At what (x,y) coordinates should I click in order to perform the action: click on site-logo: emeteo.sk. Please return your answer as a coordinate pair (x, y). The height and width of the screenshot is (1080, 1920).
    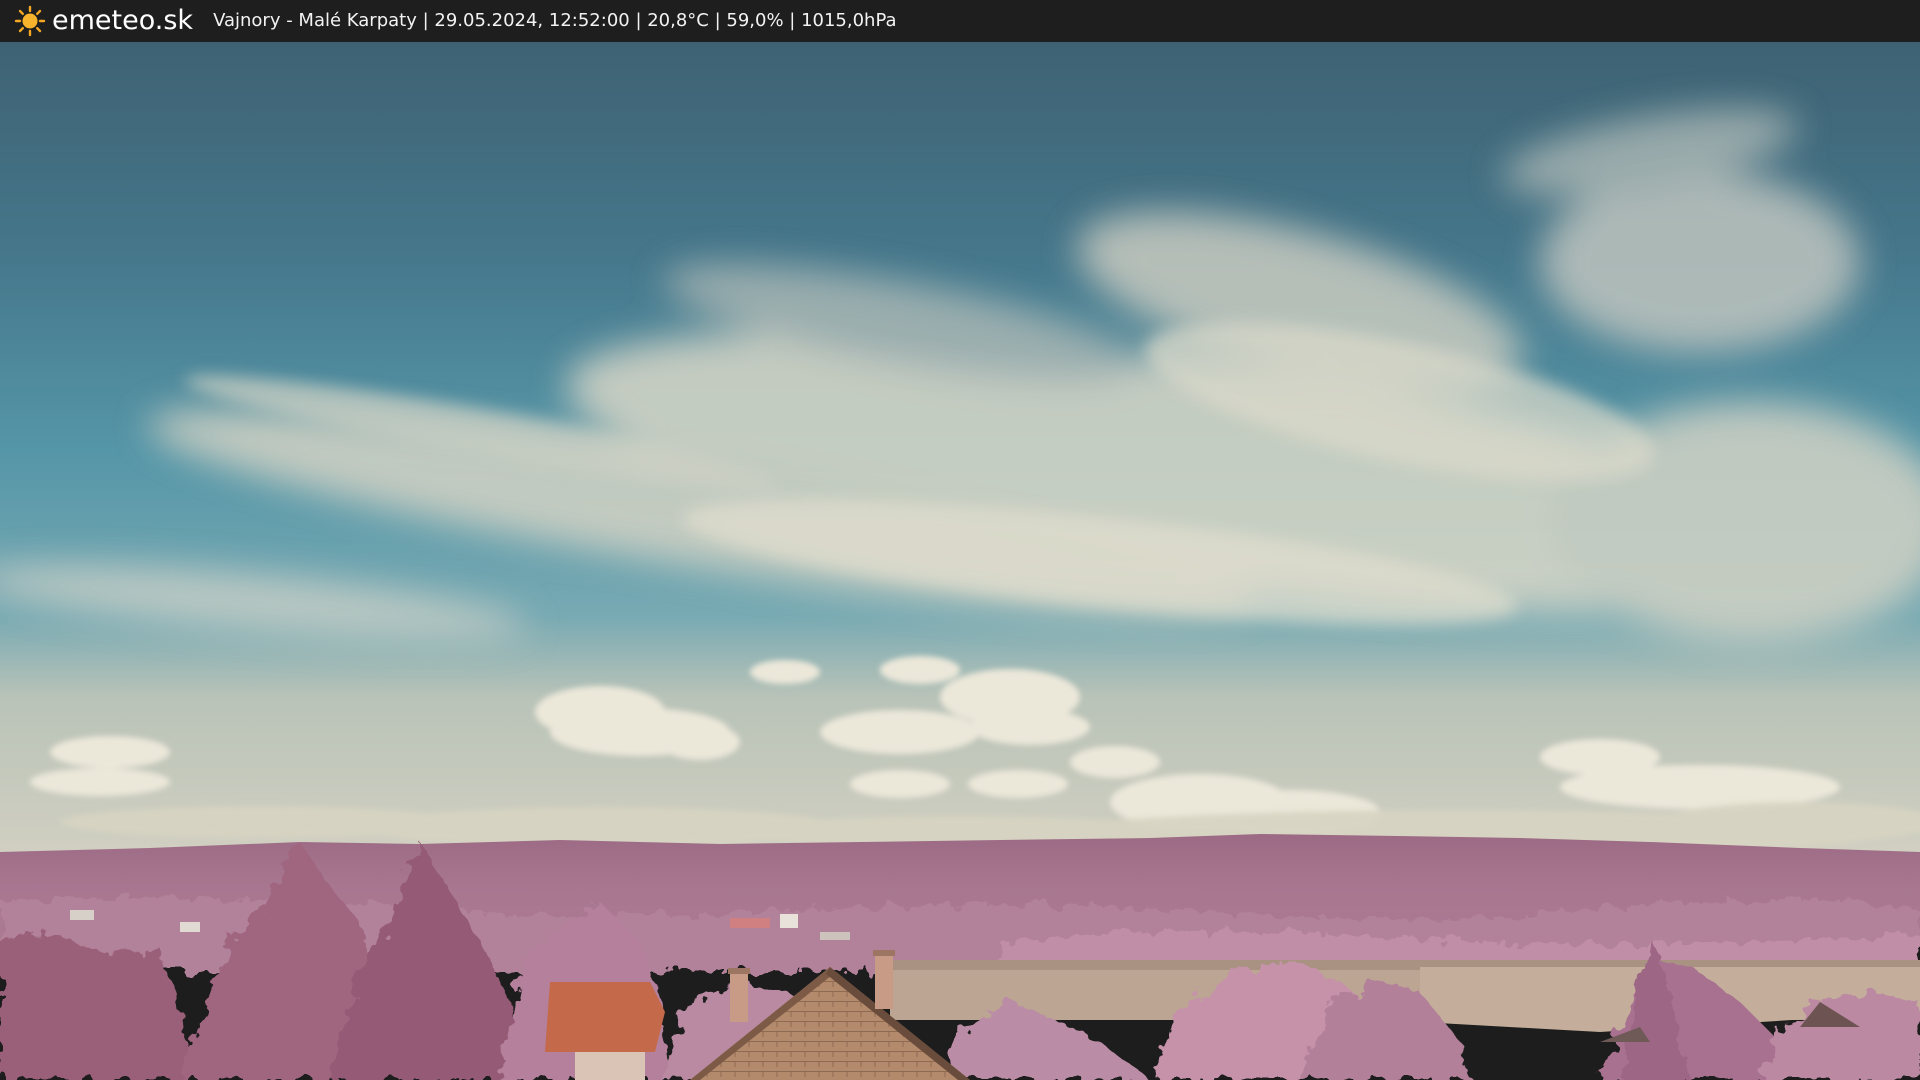
    Looking at the image, I should click on (103, 21).